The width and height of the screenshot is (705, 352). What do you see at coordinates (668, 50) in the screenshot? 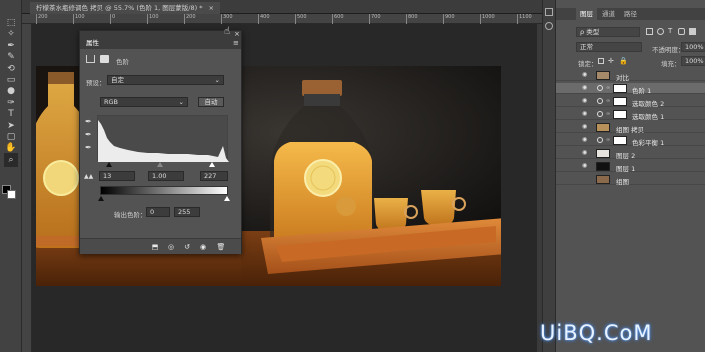
I see `opacity-label: 不透明度：` at bounding box center [668, 50].